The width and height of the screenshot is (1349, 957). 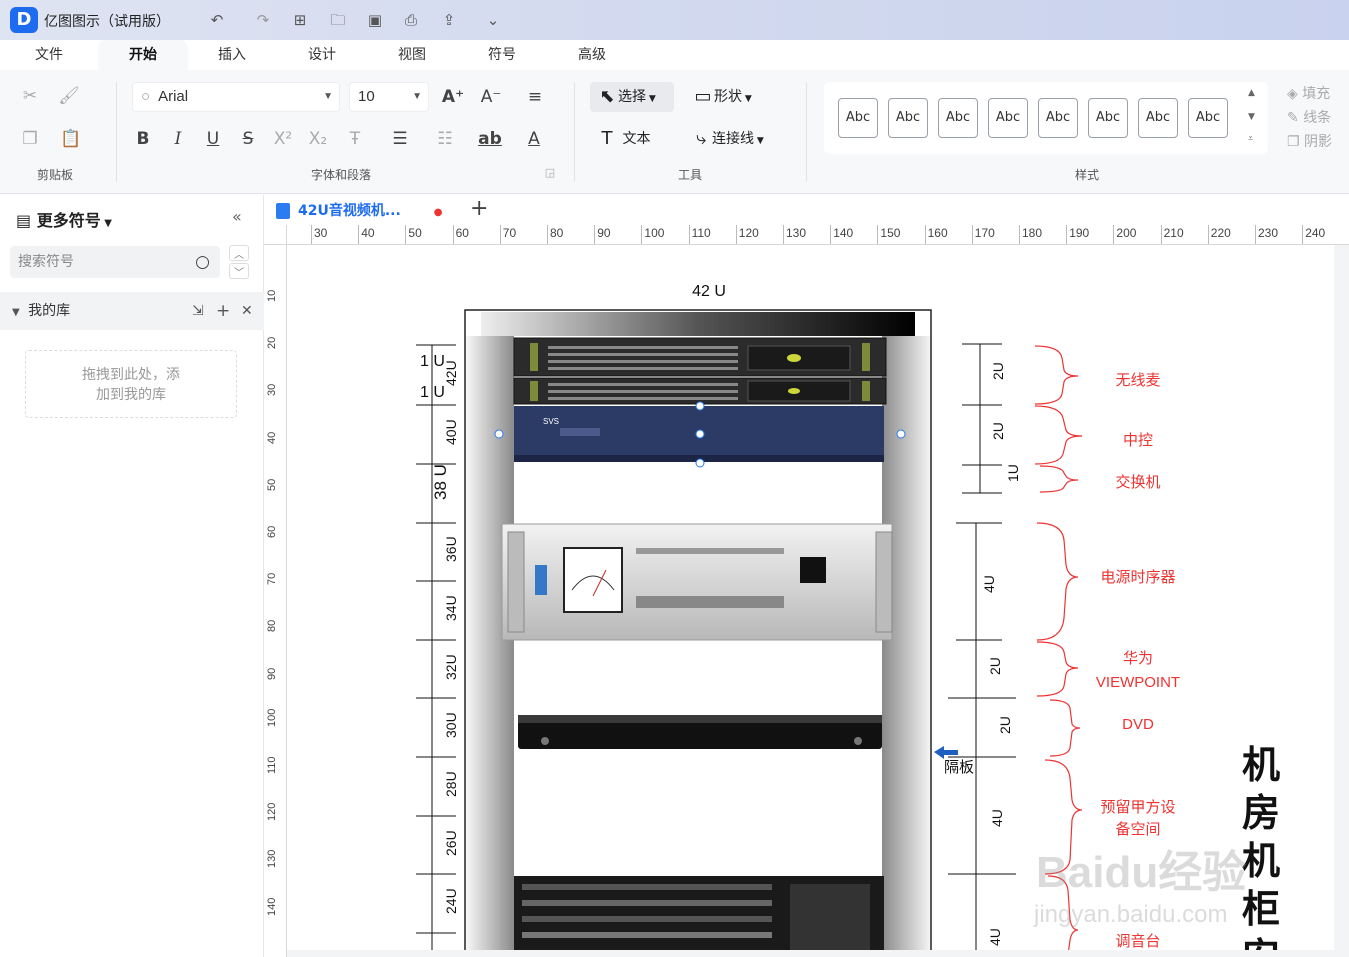 I want to click on shadow-button: ❐ 阴影, so click(x=1309, y=141).